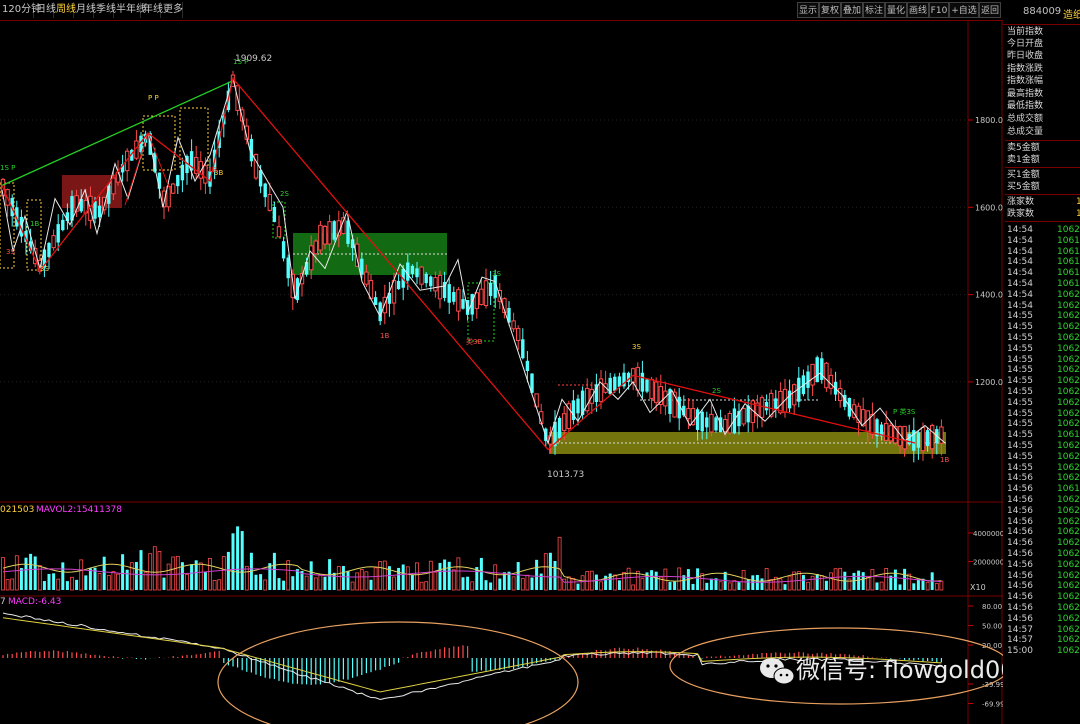 Image resolution: width=1080 pixels, height=724 pixels. I want to click on low-price-label: 1013.73, so click(565, 475).